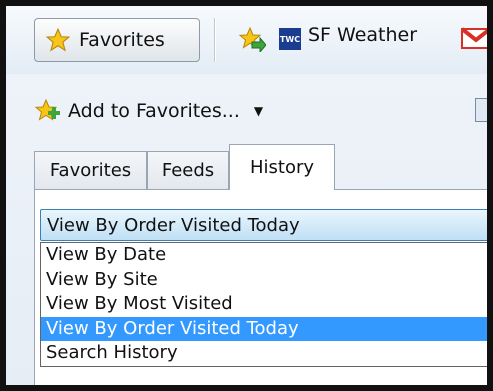 This screenshot has height=391, width=493. Describe the element at coordinates (473, 40) in the screenshot. I see `gmail-icon` at that location.